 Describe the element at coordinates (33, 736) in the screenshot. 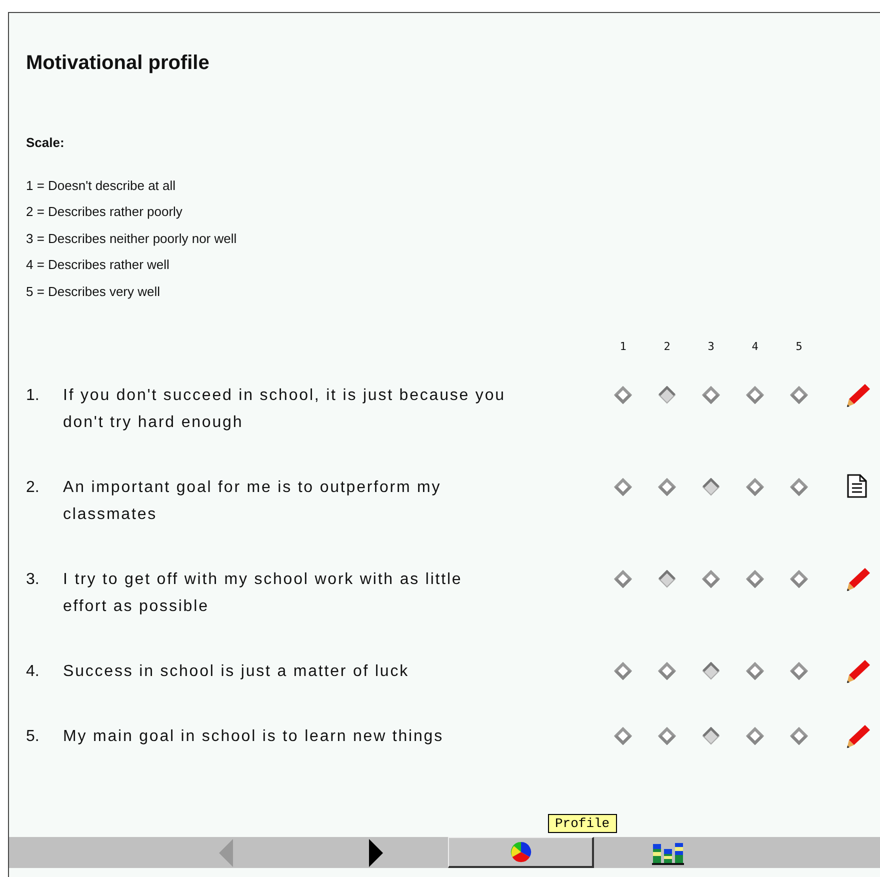

I see `item-number: 5.` at that location.